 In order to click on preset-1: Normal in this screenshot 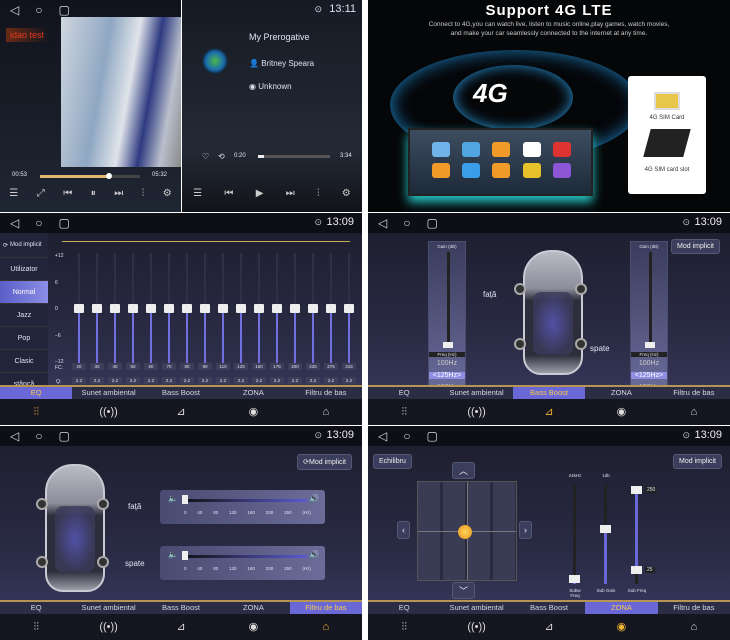, I will do `click(24, 291)`.